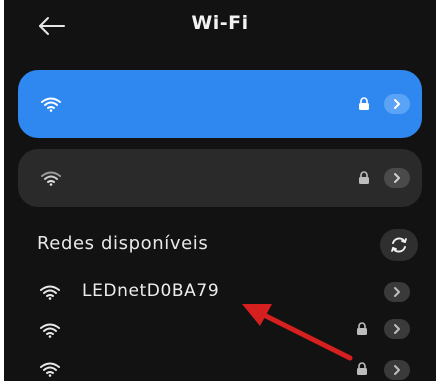 The image size is (440, 381). Describe the element at coordinates (151, 291) in the screenshot. I see `network-name: LEDnetD0BA79` at that location.